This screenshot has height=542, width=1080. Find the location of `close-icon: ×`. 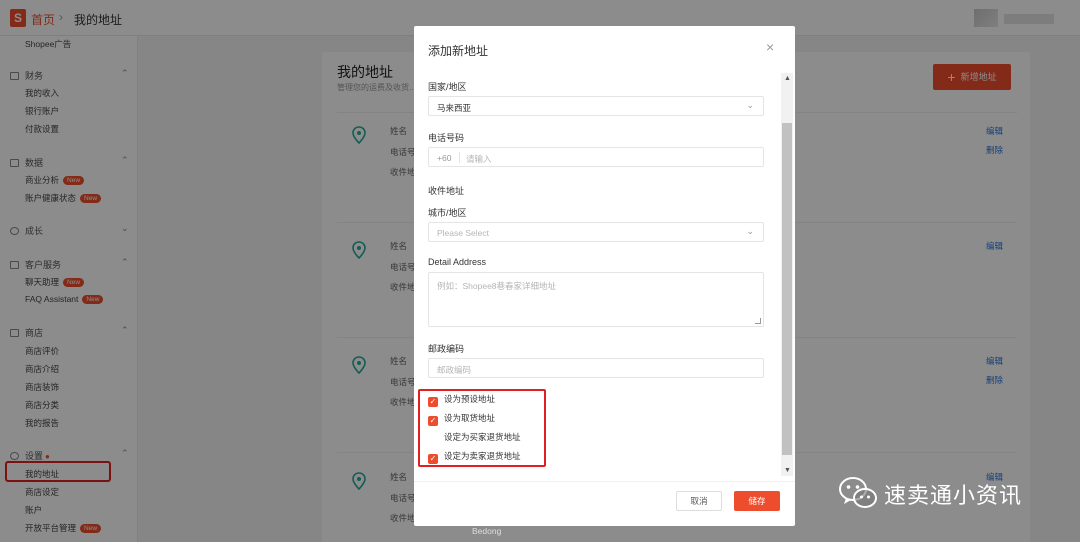

close-icon: × is located at coordinates (770, 47).